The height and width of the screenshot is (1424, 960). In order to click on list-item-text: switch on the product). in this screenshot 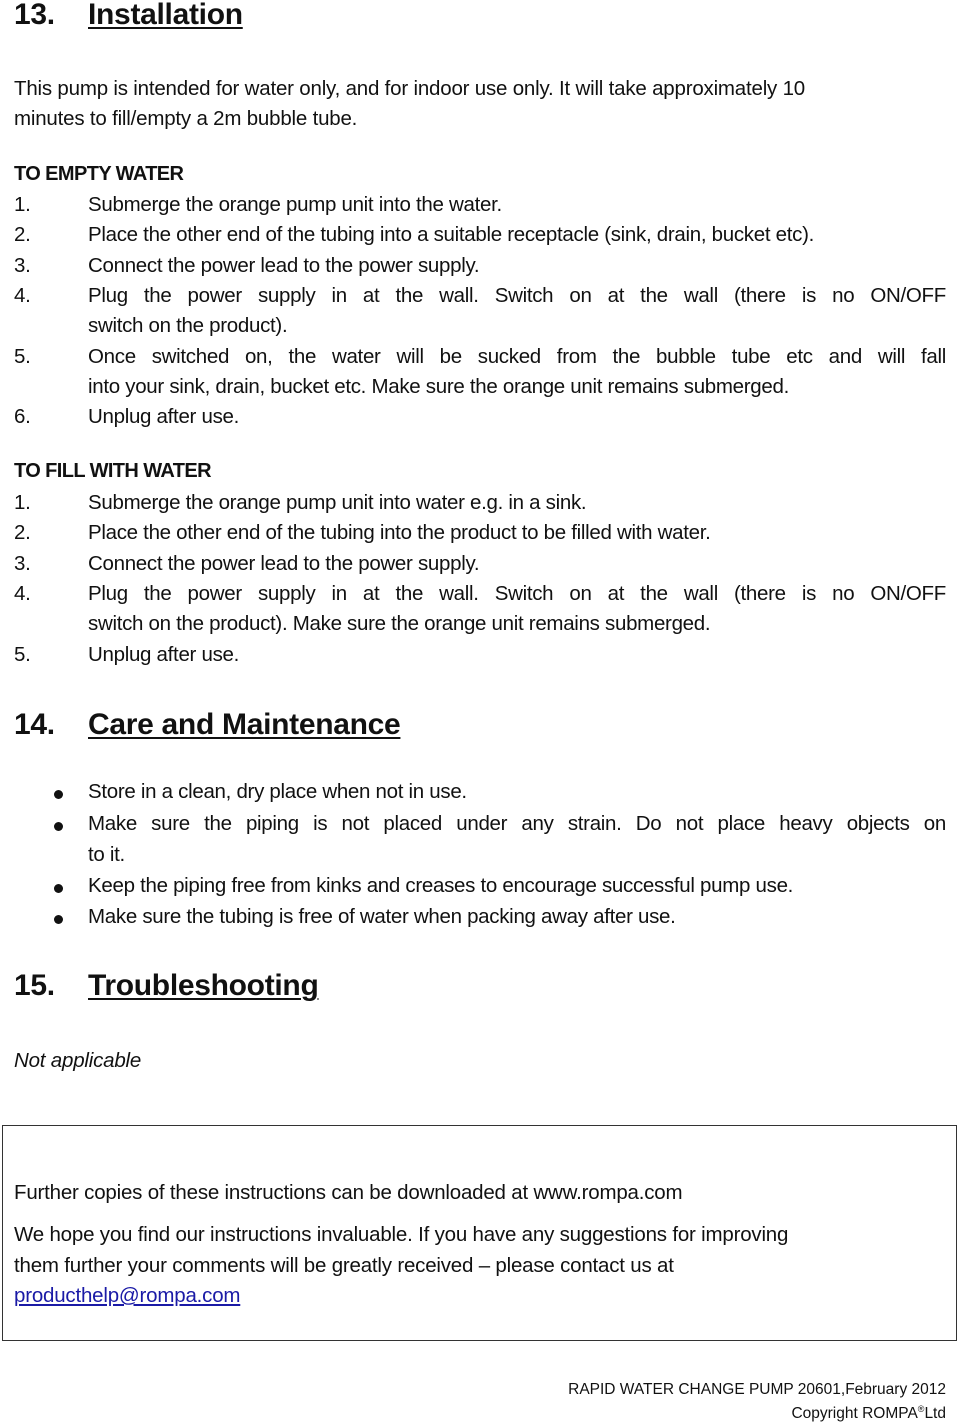, I will do `click(188, 326)`.